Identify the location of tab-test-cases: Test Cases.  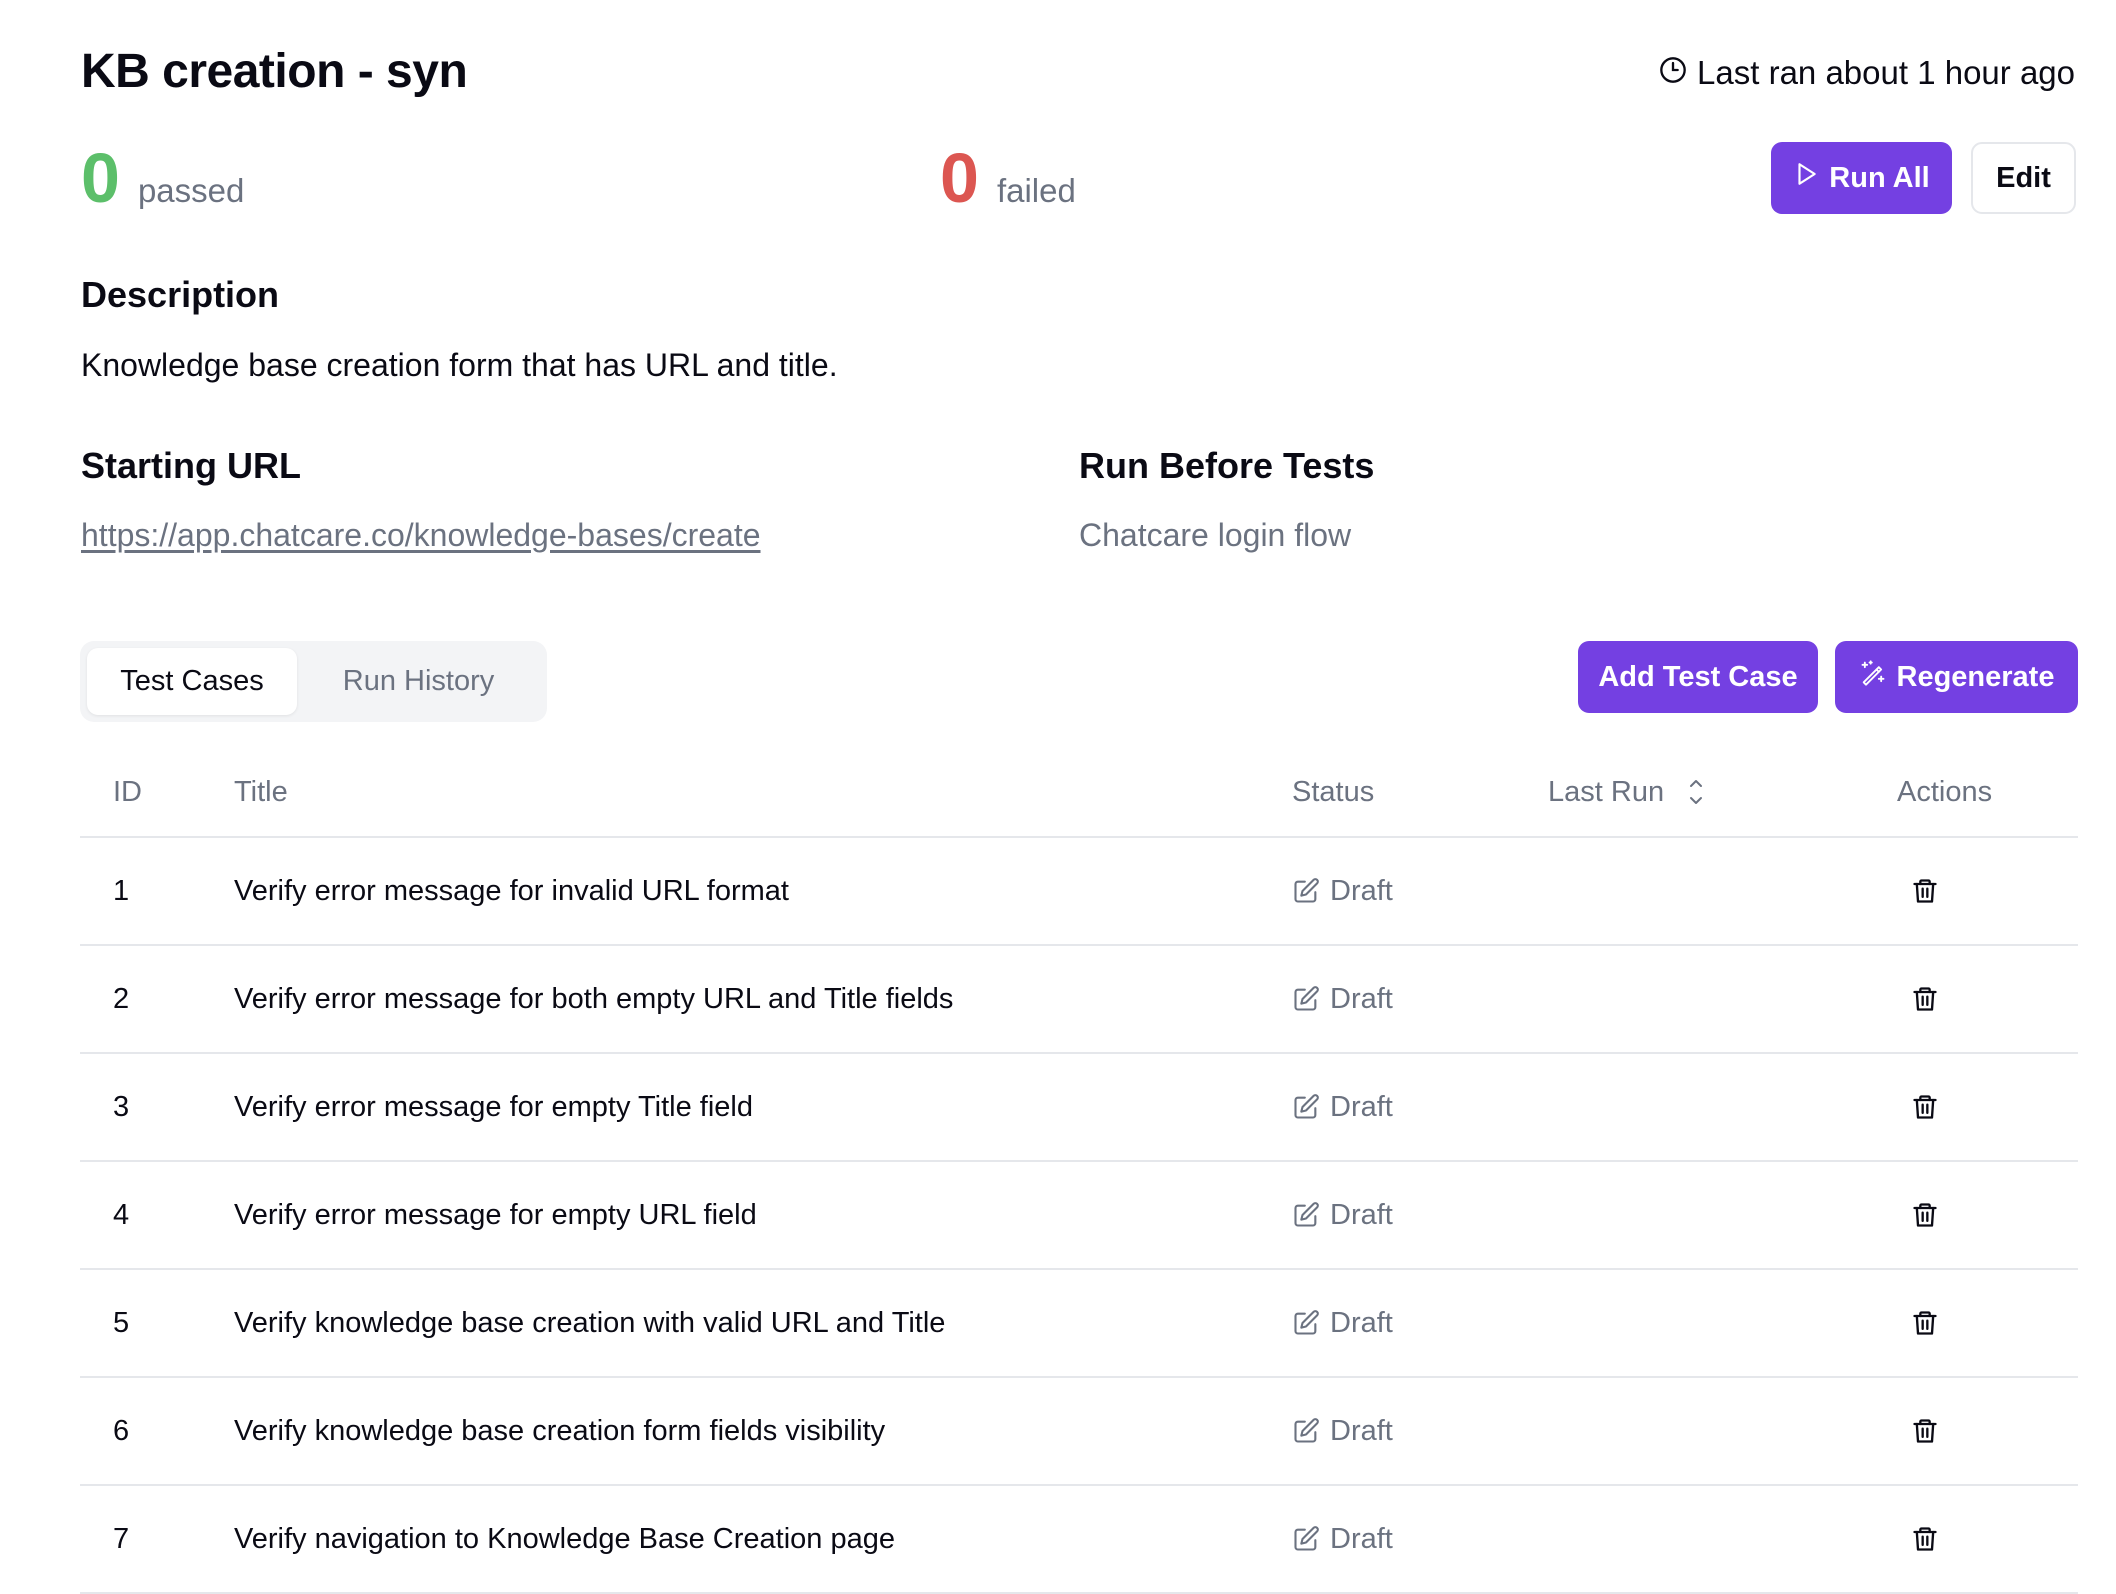
(192, 681).